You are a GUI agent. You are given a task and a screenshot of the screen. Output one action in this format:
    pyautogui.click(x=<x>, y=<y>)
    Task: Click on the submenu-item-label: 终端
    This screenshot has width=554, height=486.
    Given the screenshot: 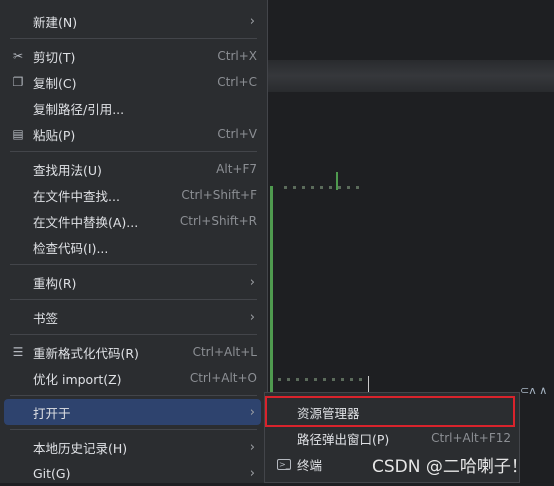 What is the action you would take?
    pyautogui.click(x=310, y=465)
    